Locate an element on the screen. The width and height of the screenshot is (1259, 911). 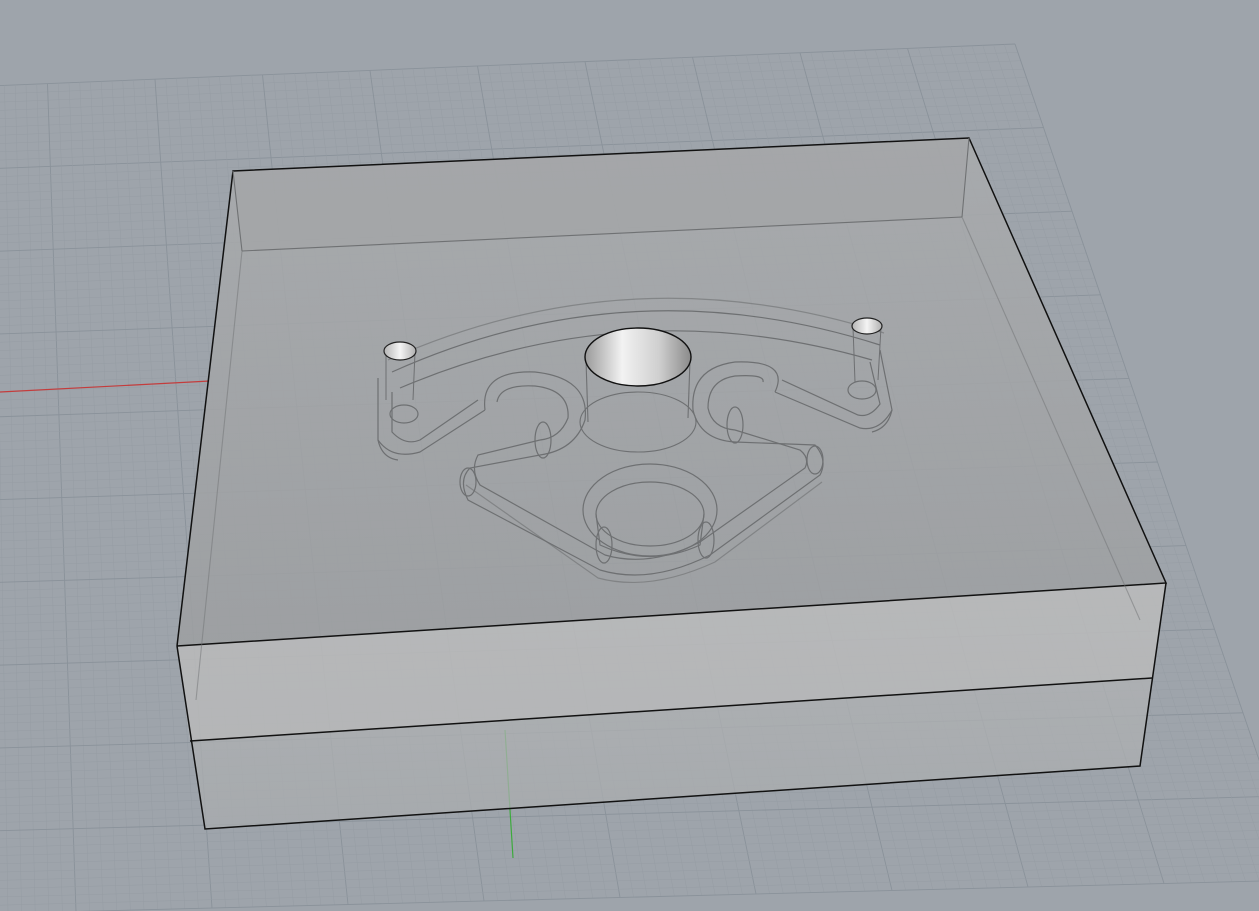
vent-pin-right-top is located at coordinates (867, 326).